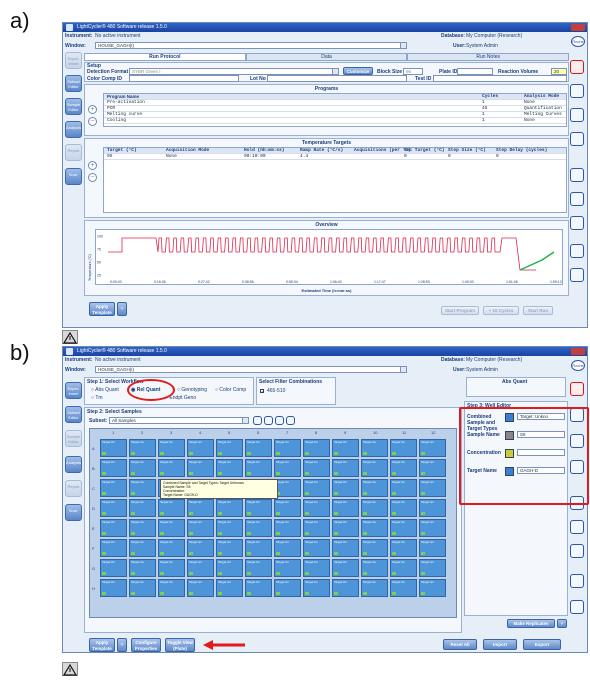  Describe the element at coordinates (146, 645) in the screenshot. I see `configure-properties-button: Configure Properties` at that location.